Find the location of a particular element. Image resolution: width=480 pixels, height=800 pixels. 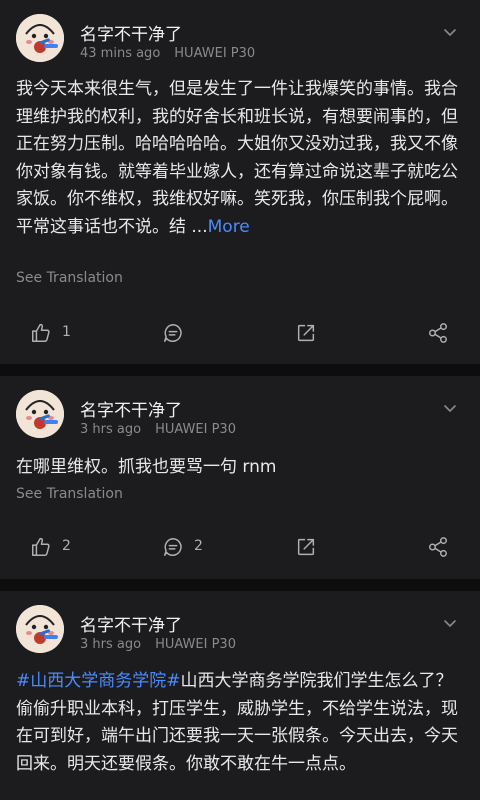

post-meta: 43 mins ago HUAWEI P30 is located at coordinates (167, 53).